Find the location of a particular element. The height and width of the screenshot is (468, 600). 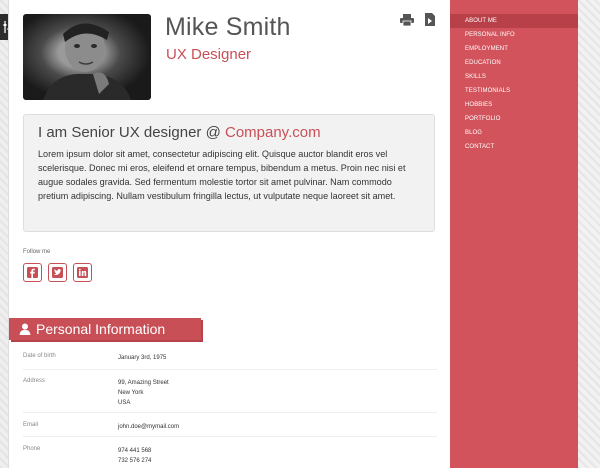

nav-item-portfolio: PORTFOLIO is located at coordinates (514, 119).